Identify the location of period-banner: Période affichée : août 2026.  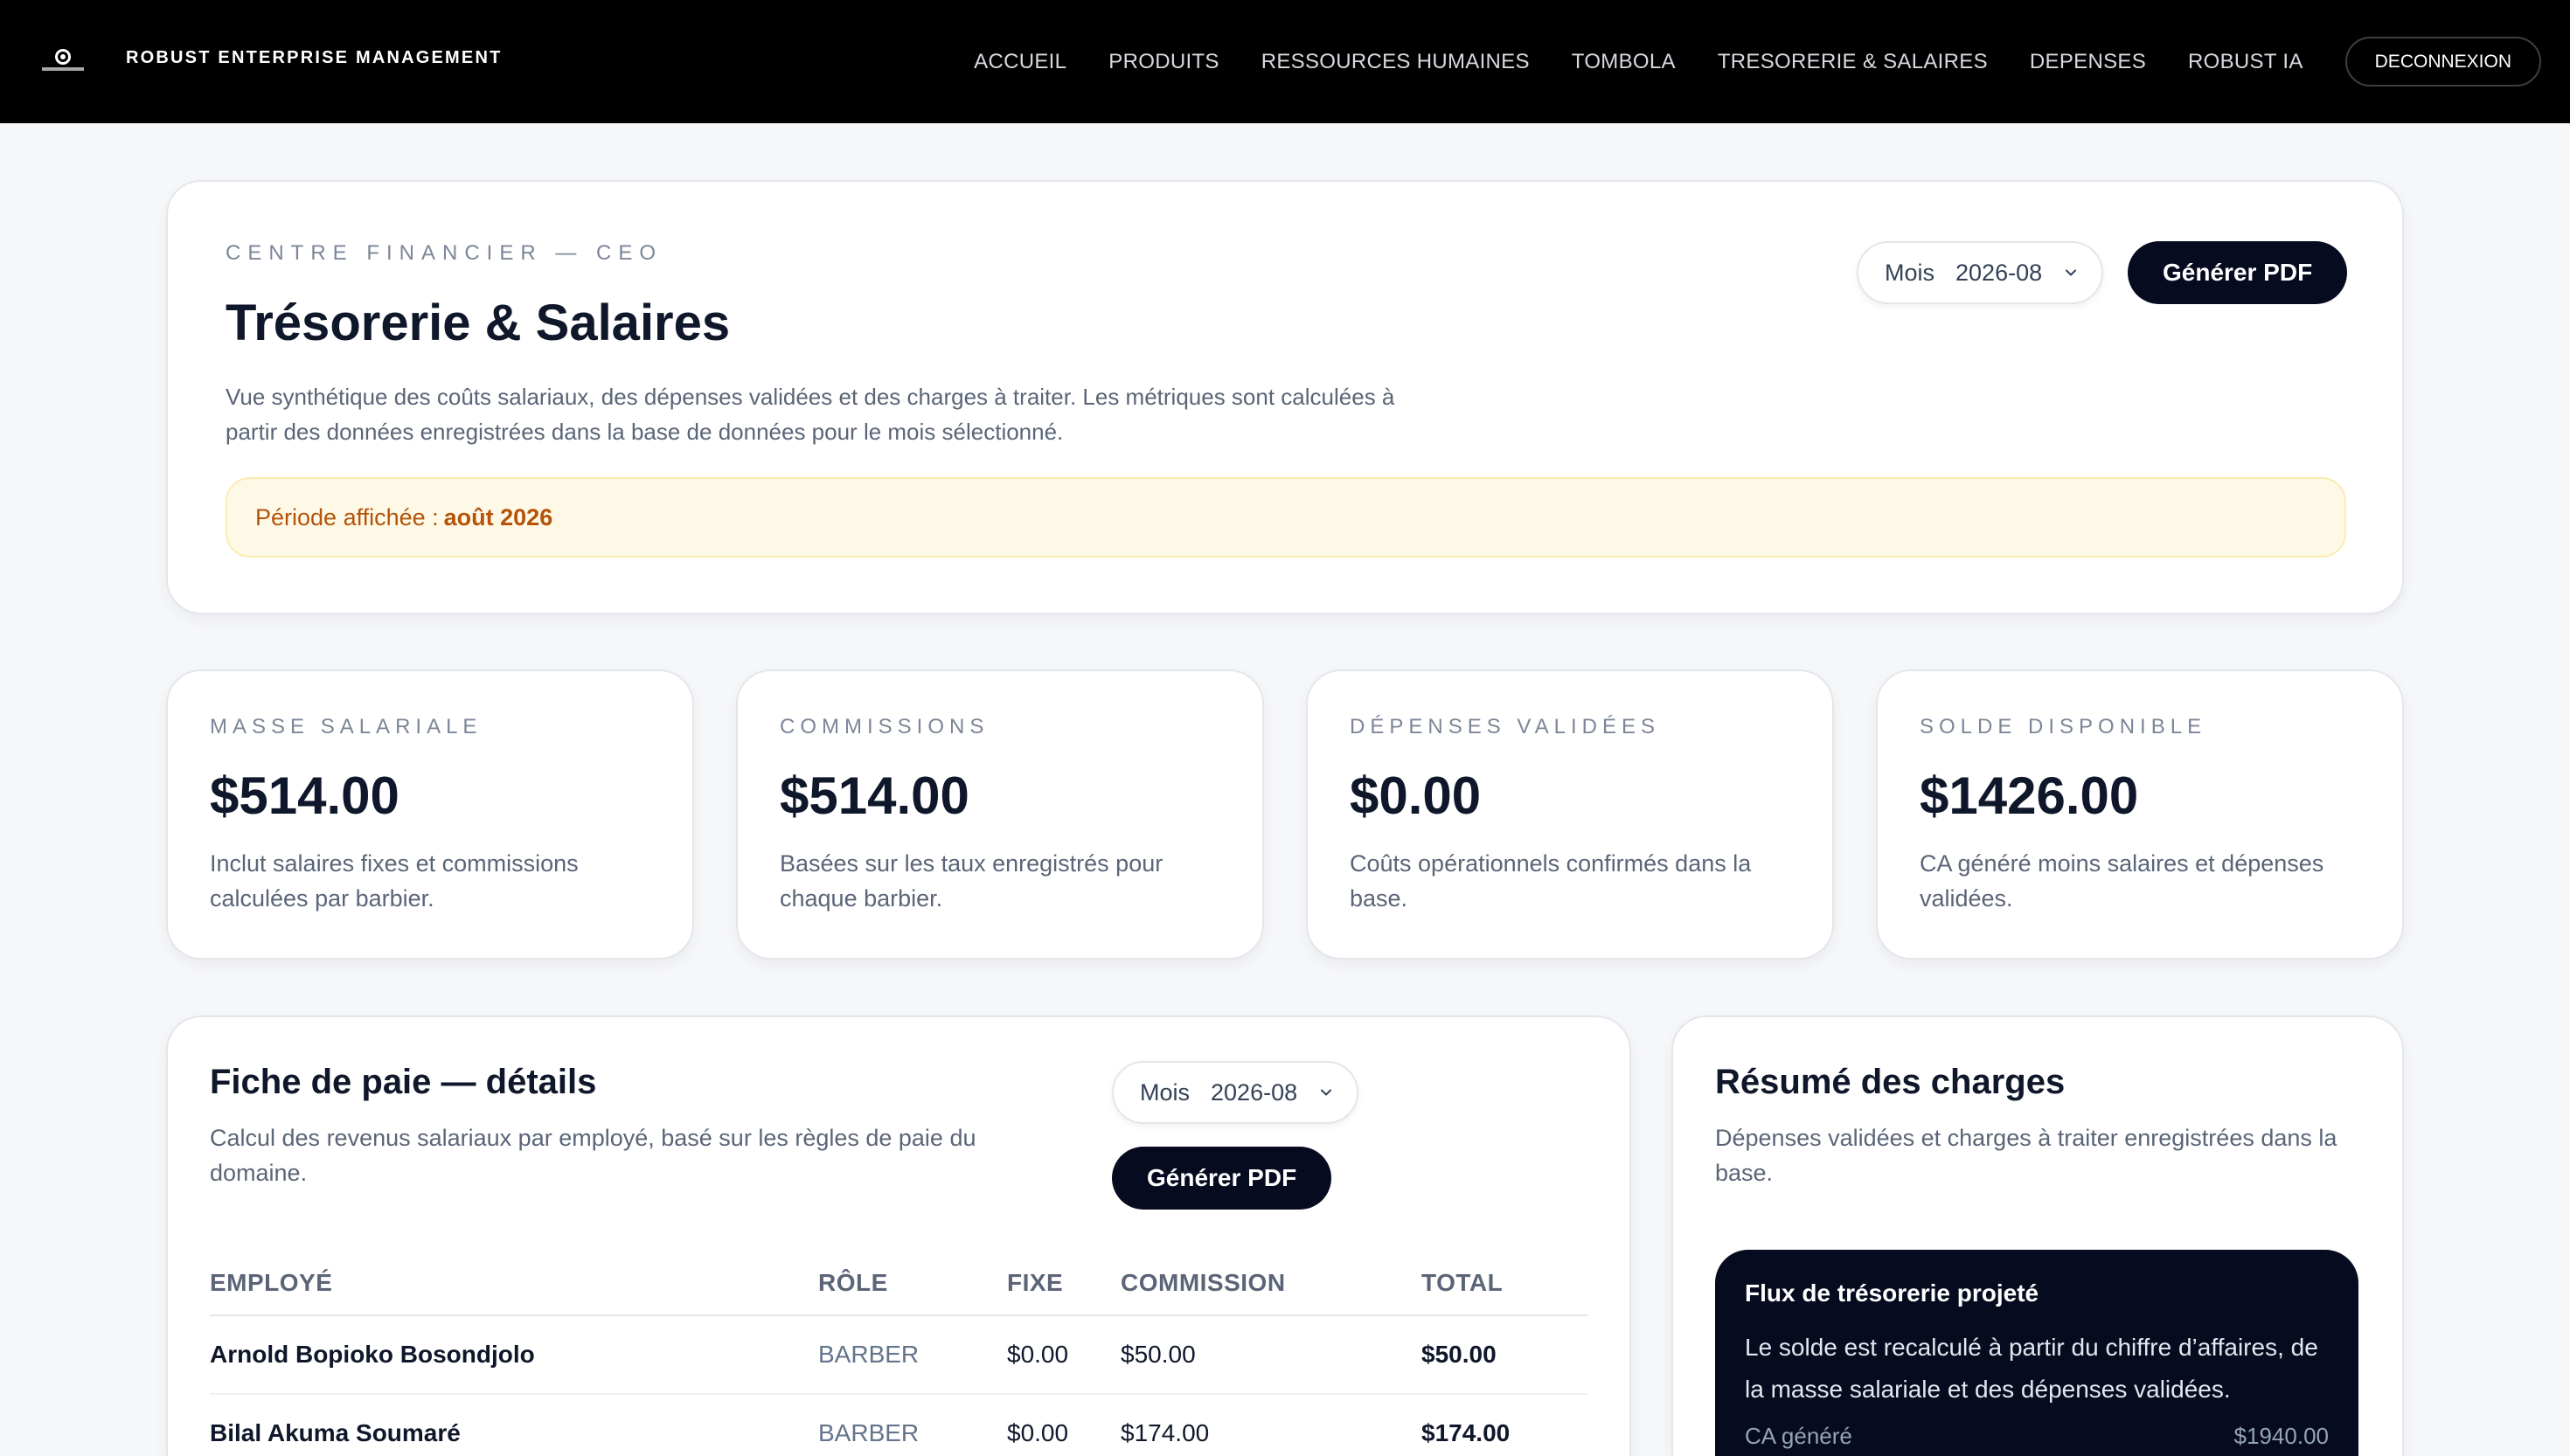
(1286, 517).